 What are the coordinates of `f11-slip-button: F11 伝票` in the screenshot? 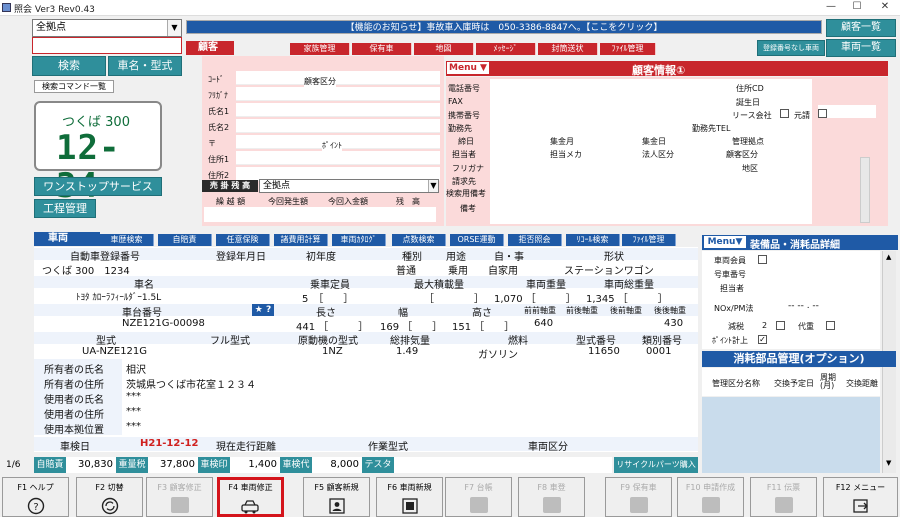 It's located at (783, 497).